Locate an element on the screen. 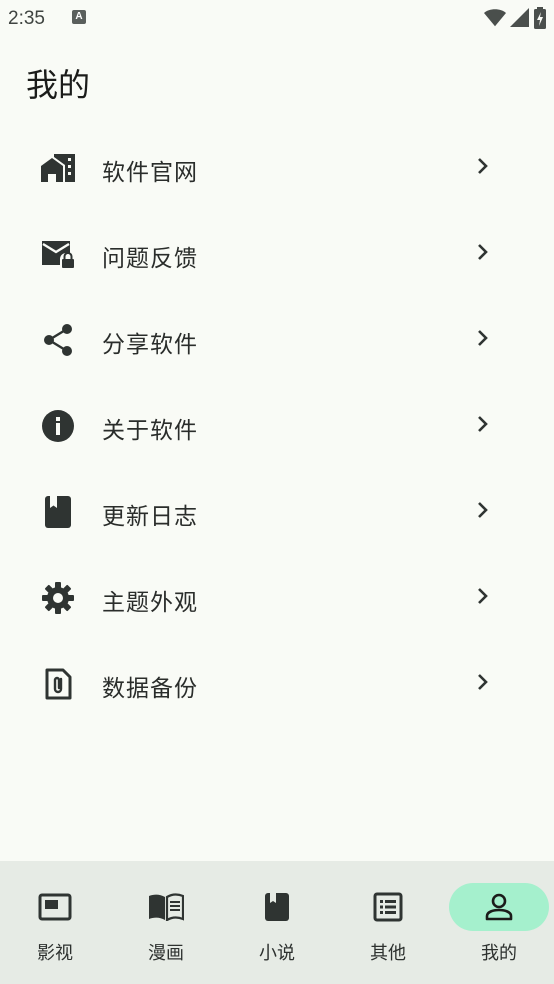 This screenshot has width=554, height=984. menu-item-label: 问题反馈 is located at coordinates (150, 259).